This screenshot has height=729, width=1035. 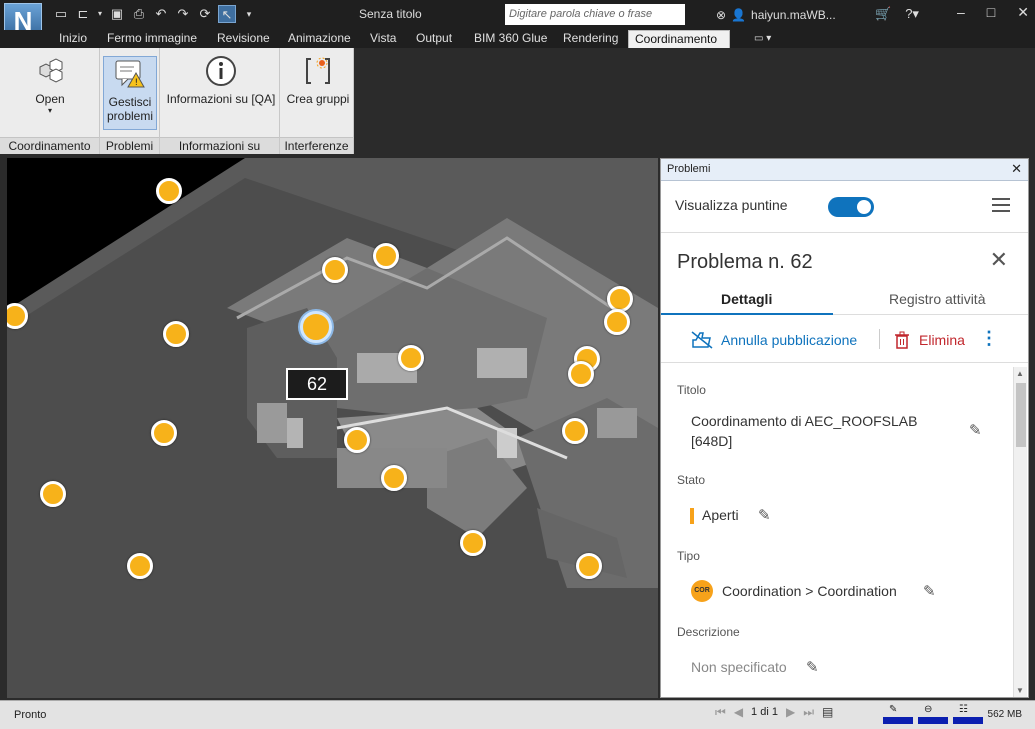 What do you see at coordinates (49, 145) in the screenshot?
I see `group-label-coordinamento: Coordinamento` at bounding box center [49, 145].